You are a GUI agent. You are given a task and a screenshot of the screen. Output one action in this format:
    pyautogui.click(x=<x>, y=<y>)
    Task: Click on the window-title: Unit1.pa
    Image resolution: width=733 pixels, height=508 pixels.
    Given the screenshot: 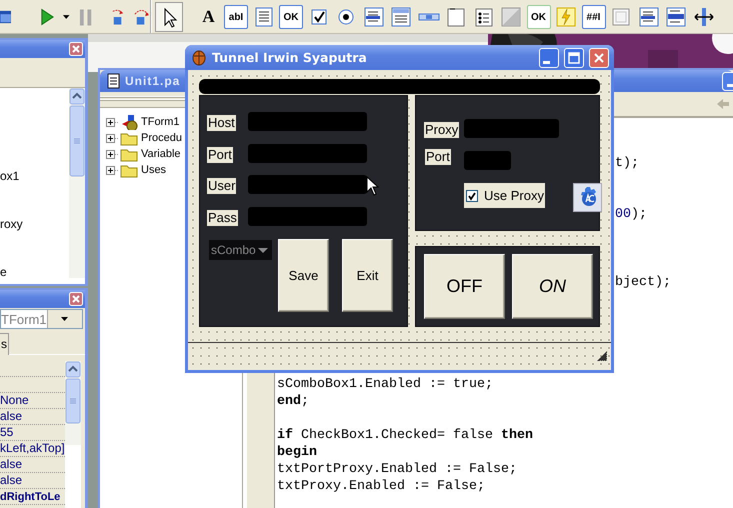 What is the action you would take?
    pyautogui.click(x=152, y=81)
    